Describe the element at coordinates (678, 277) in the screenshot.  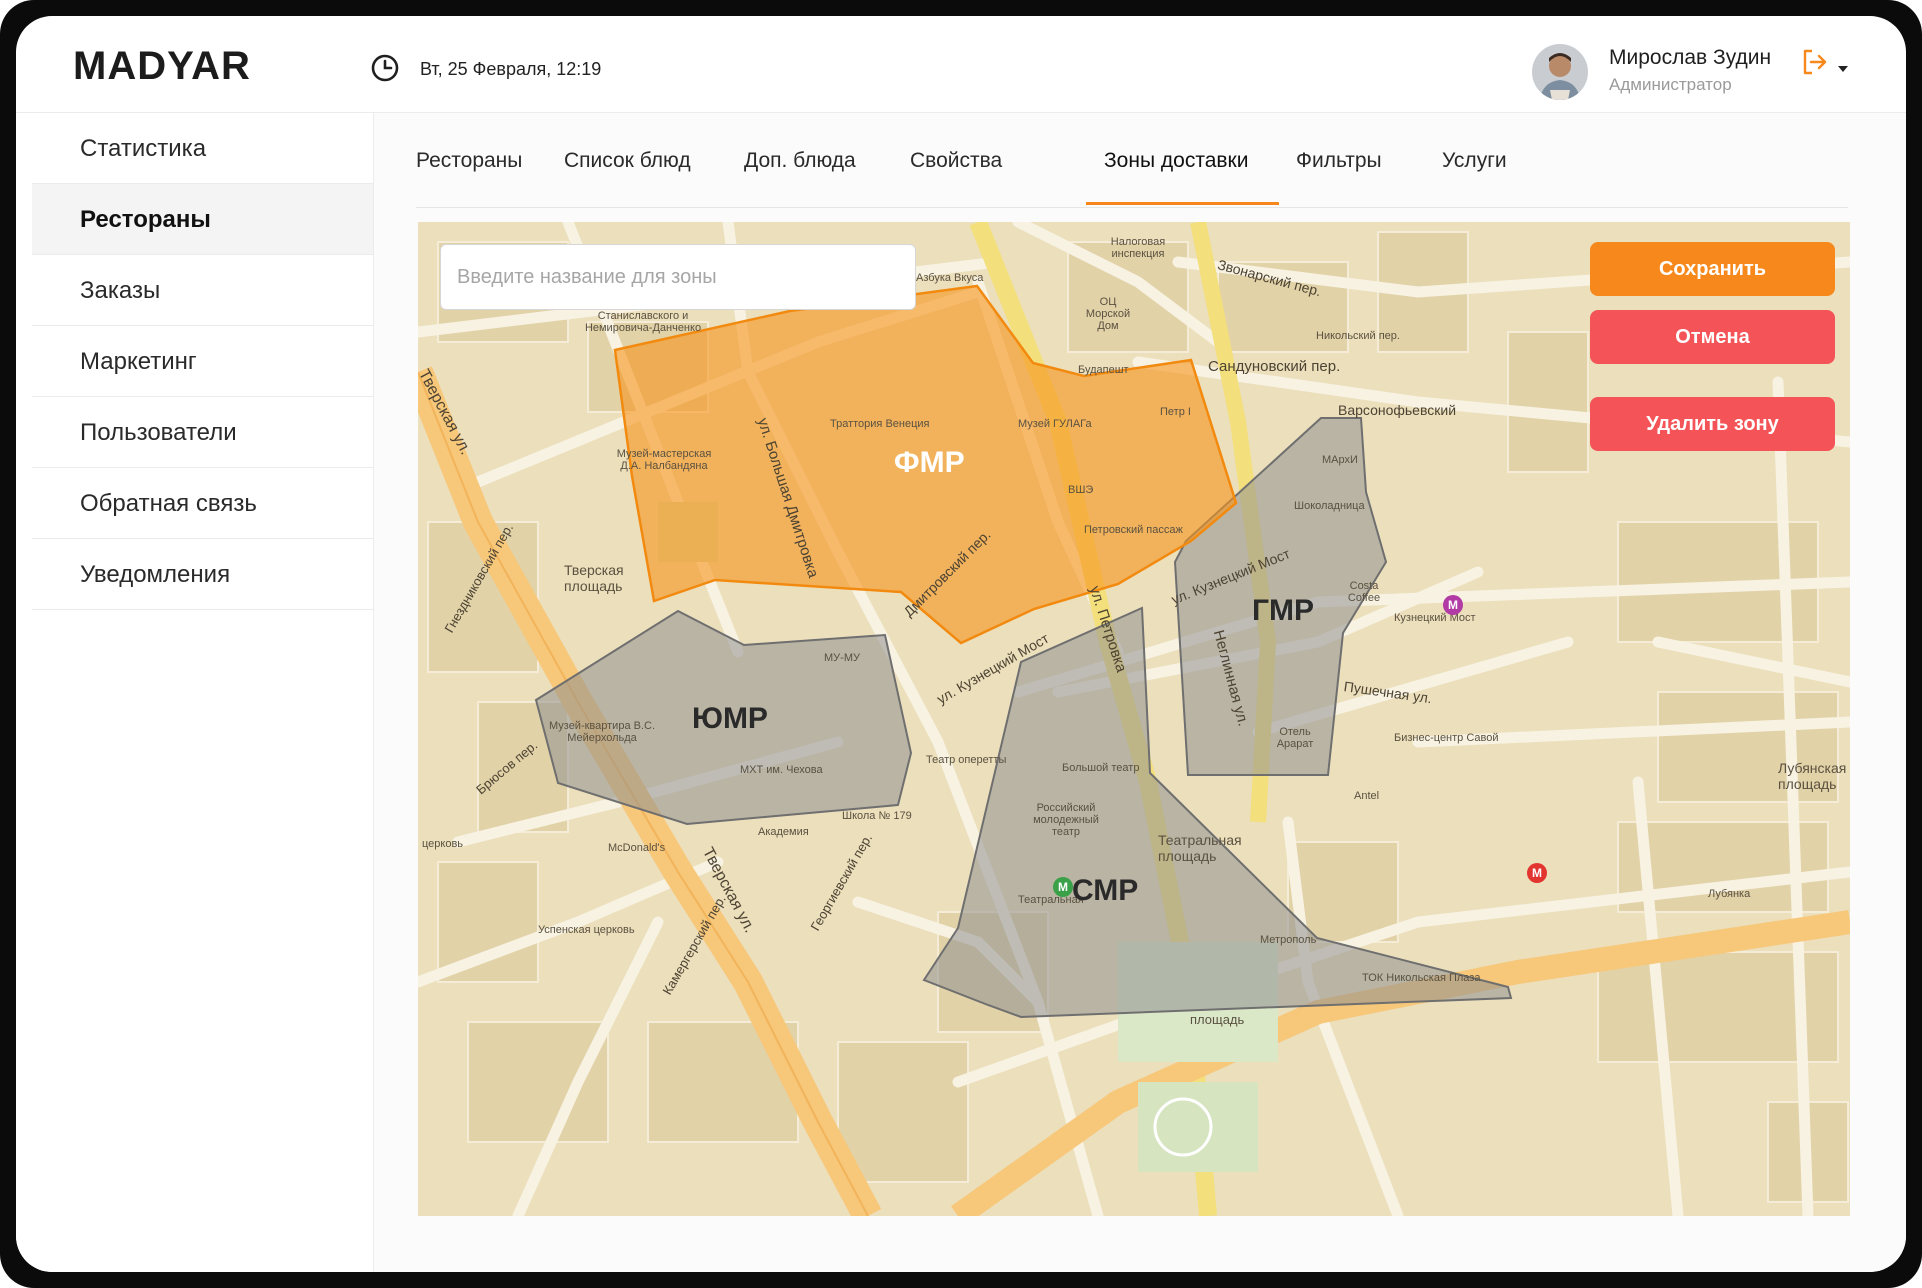
I see `zone-name-input` at that location.